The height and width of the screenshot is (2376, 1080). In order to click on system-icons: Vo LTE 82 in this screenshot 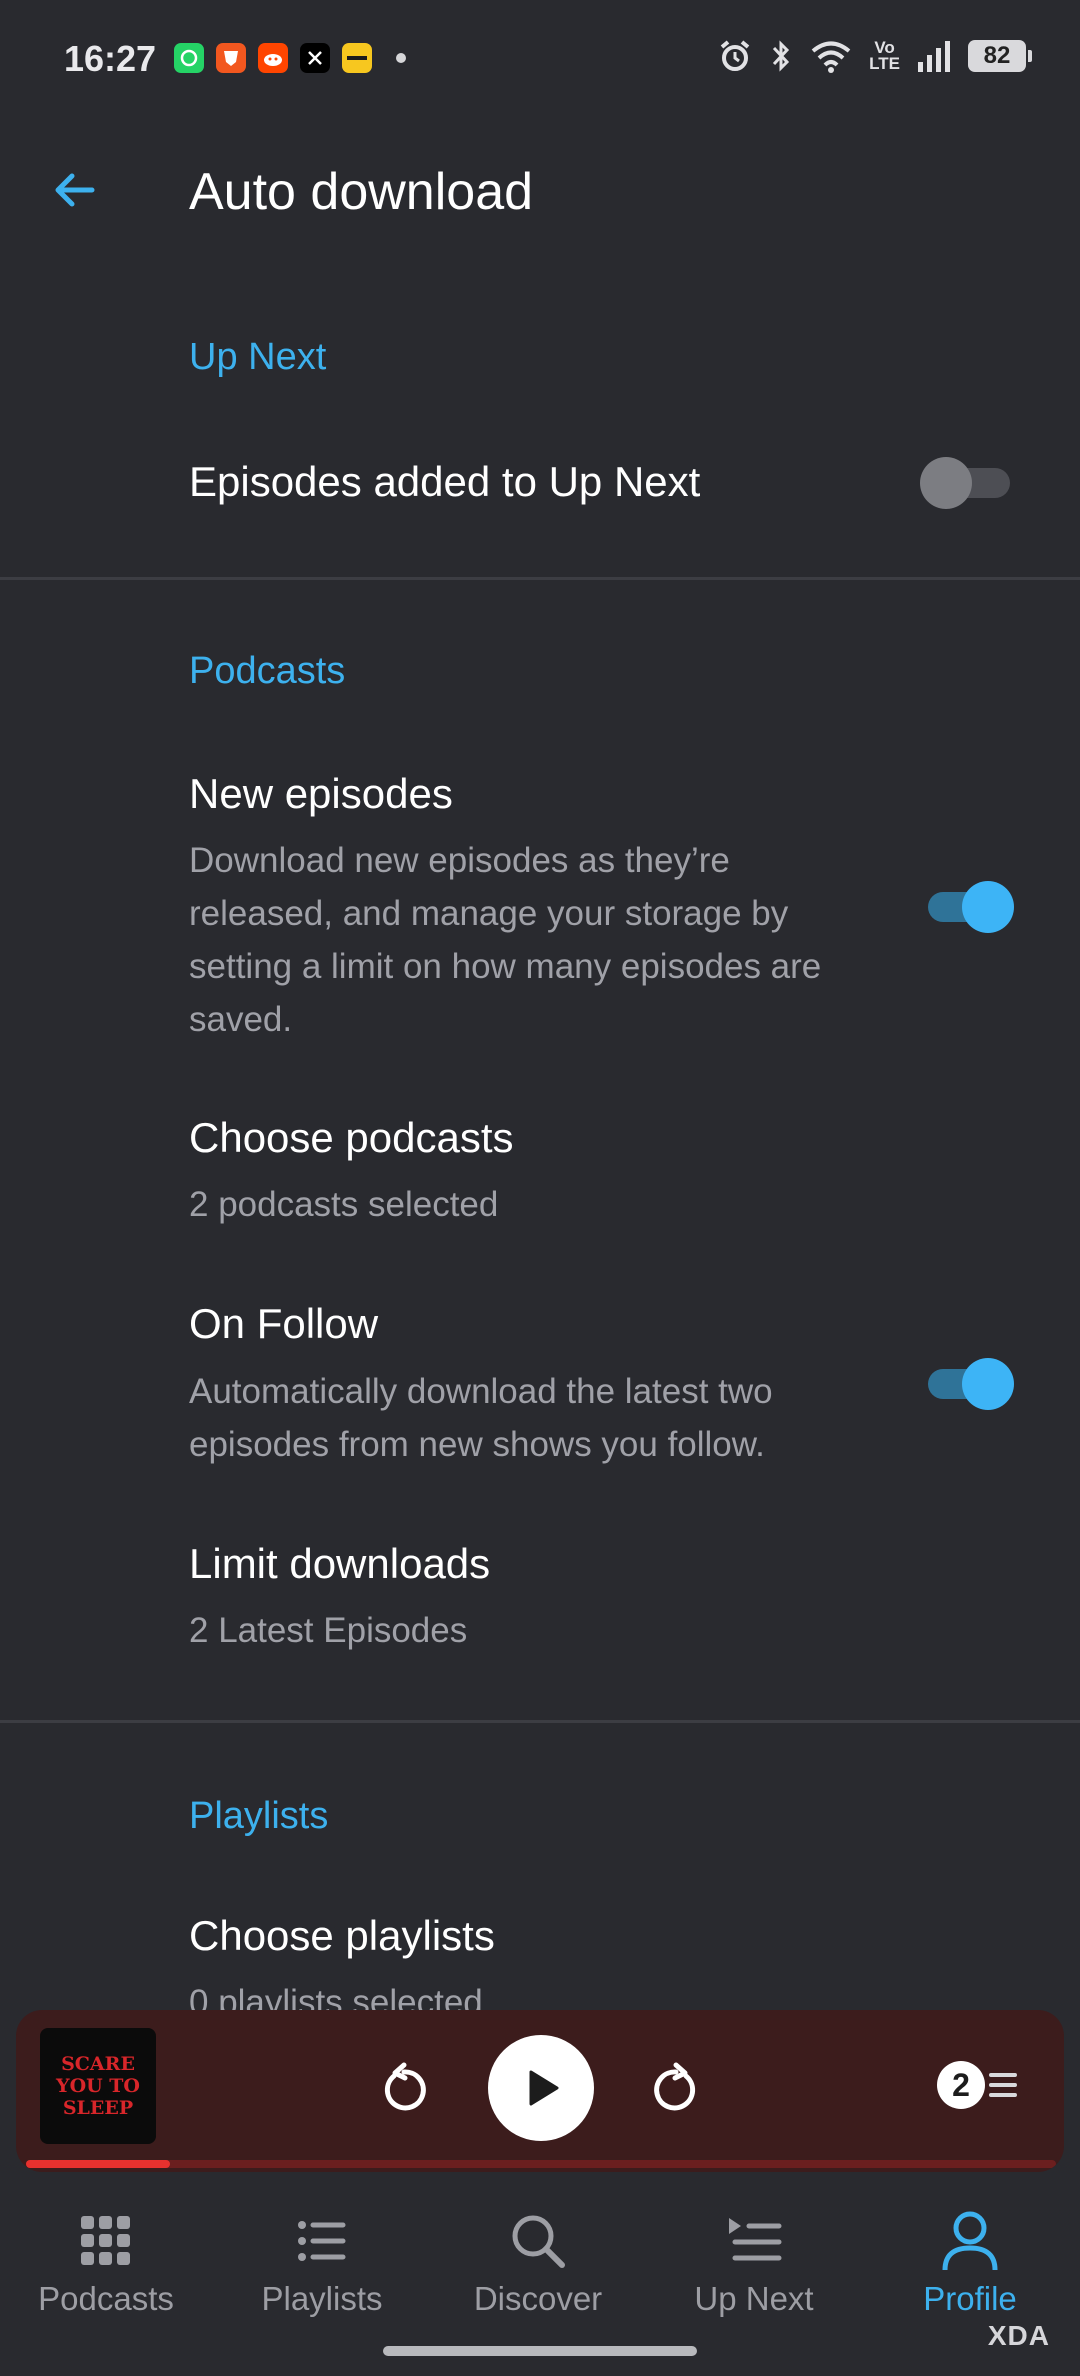, I will do `click(874, 56)`.